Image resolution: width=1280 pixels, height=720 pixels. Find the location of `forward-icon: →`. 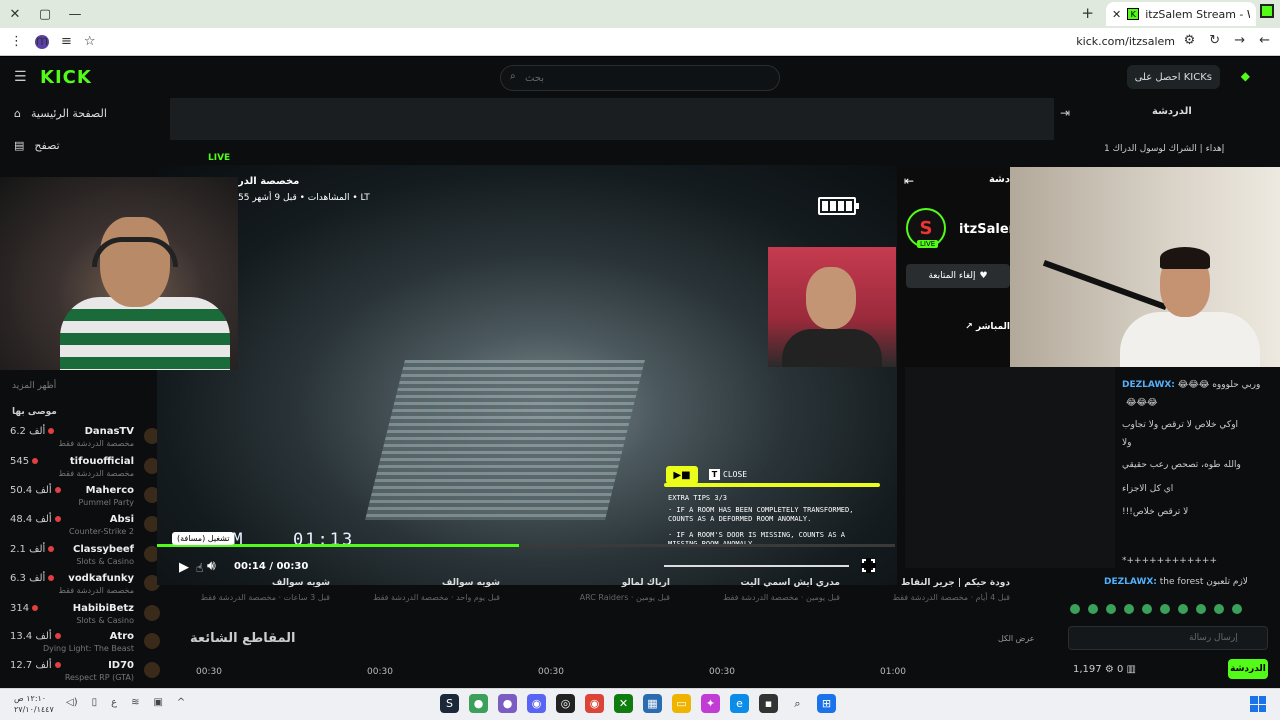

forward-icon: → is located at coordinates (1239, 40).